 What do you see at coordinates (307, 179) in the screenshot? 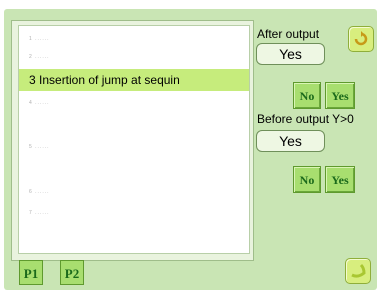
I see `before-output-no-button: No` at bounding box center [307, 179].